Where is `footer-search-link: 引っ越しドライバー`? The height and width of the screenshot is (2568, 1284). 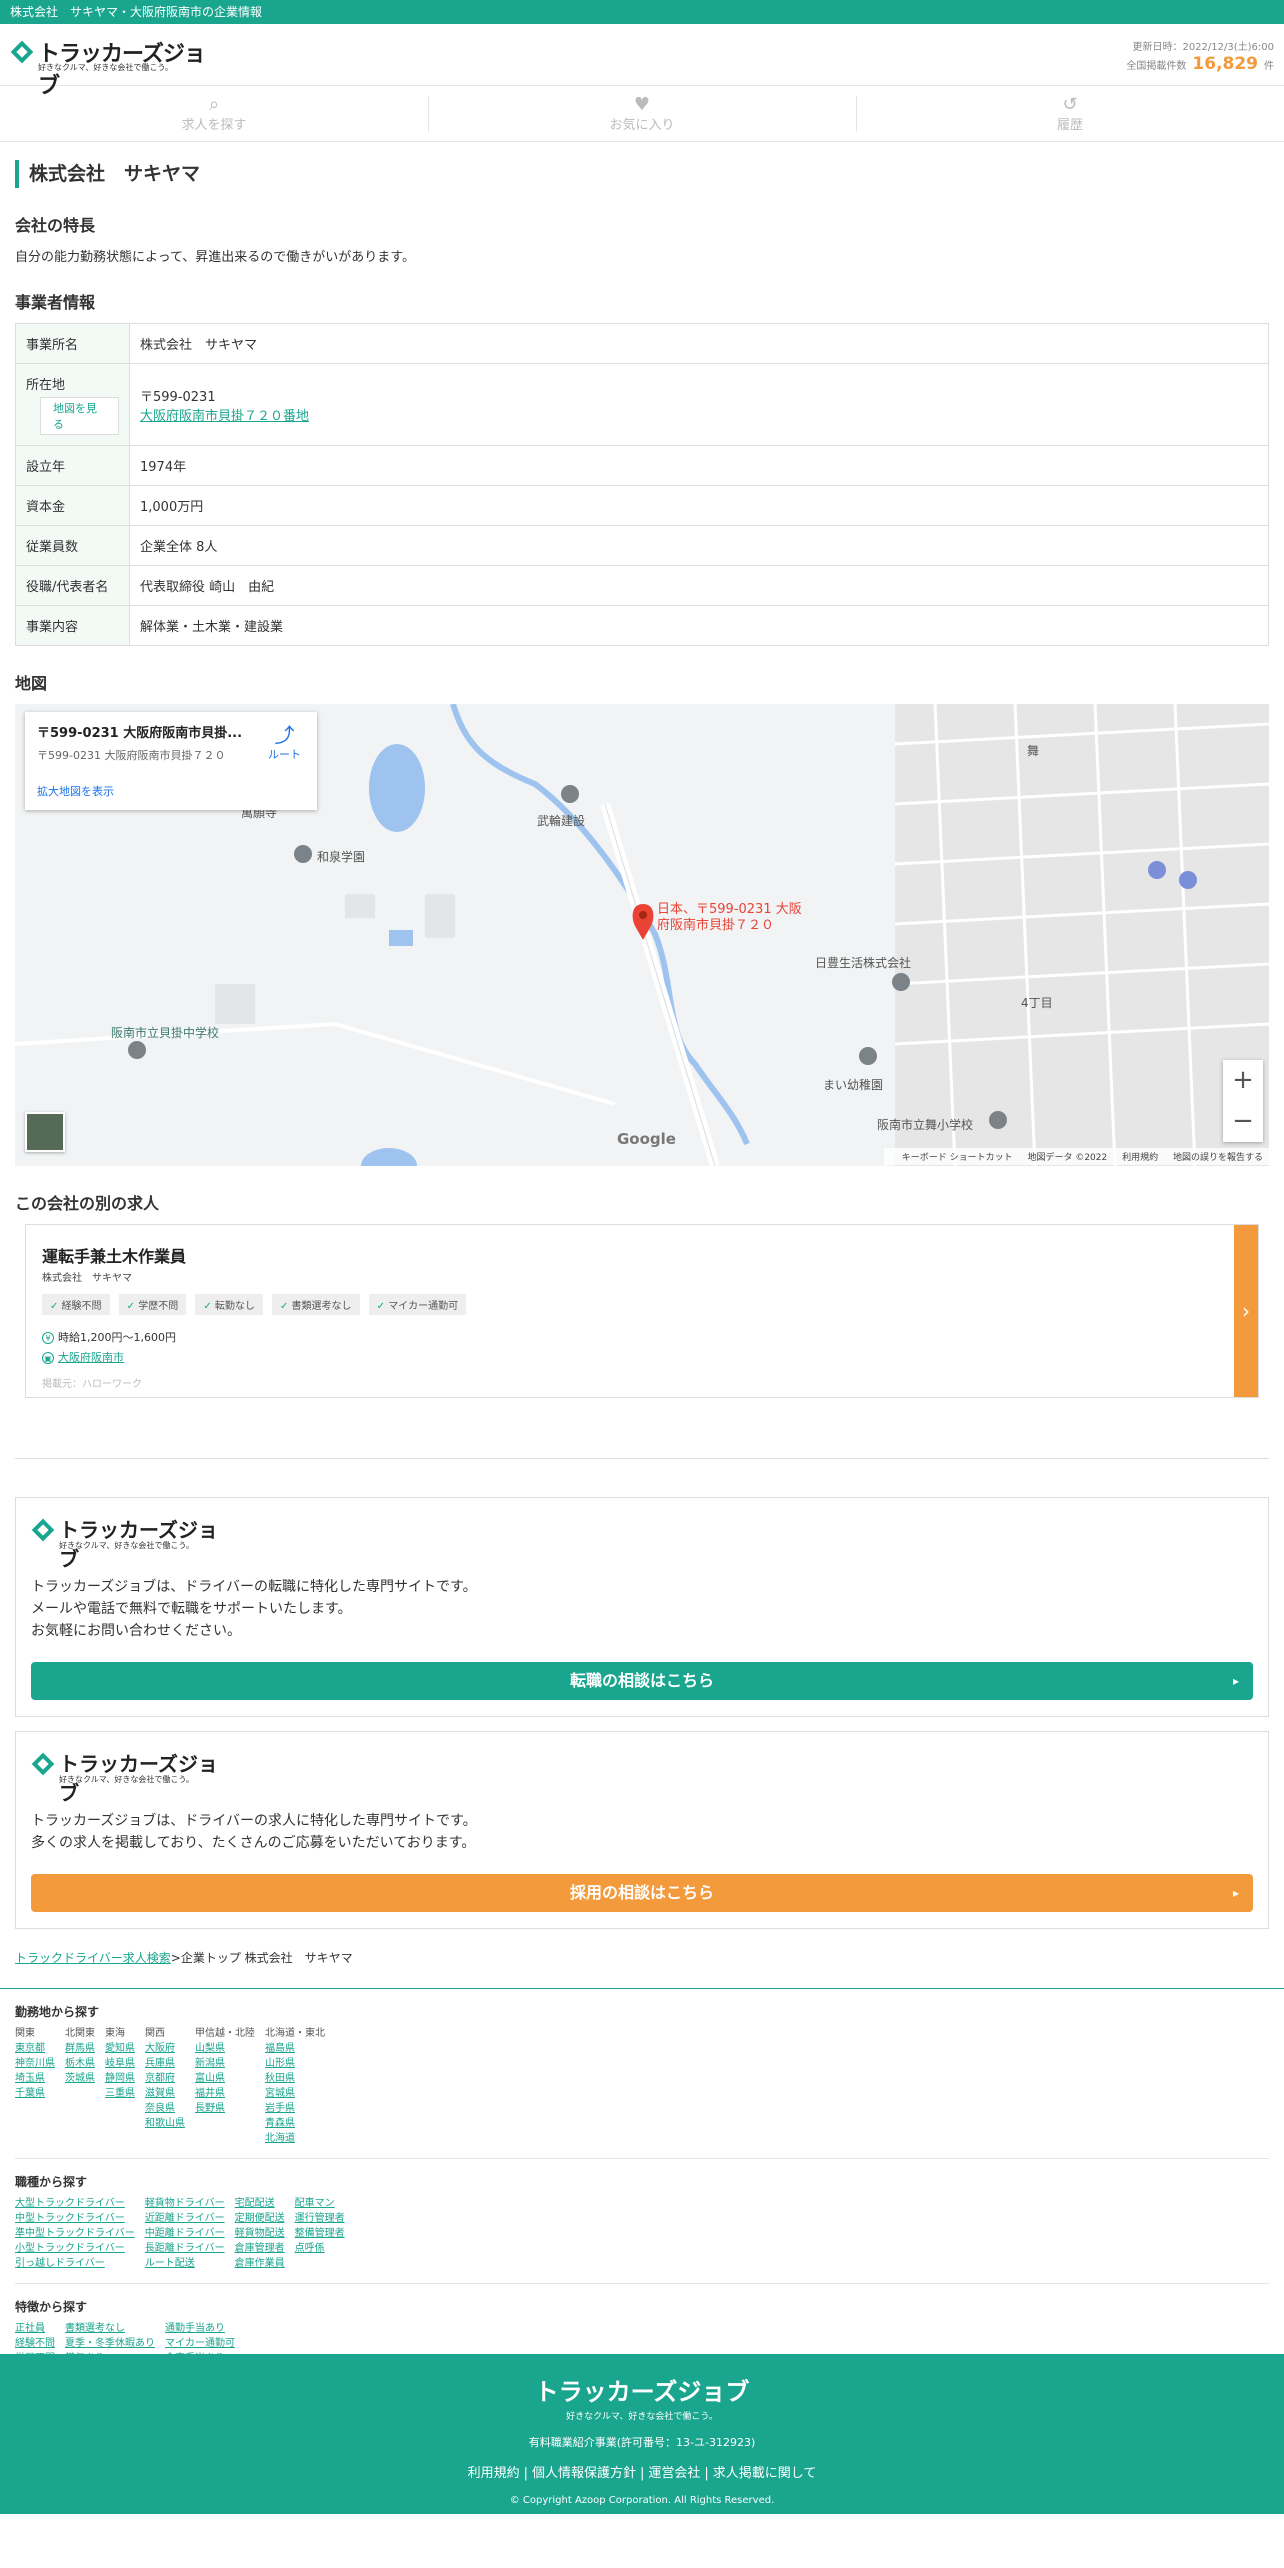 footer-search-link: 引っ越しドライバー is located at coordinates (75, 2263).